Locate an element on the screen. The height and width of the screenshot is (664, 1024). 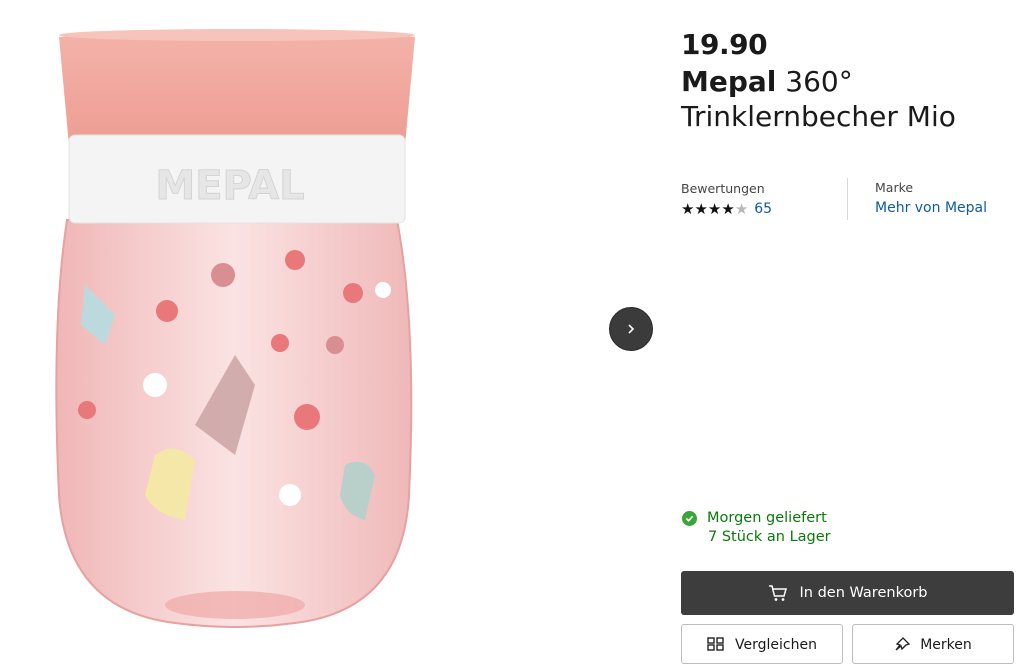
delivery-status: Morgen geliefert is located at coordinates (767, 518).